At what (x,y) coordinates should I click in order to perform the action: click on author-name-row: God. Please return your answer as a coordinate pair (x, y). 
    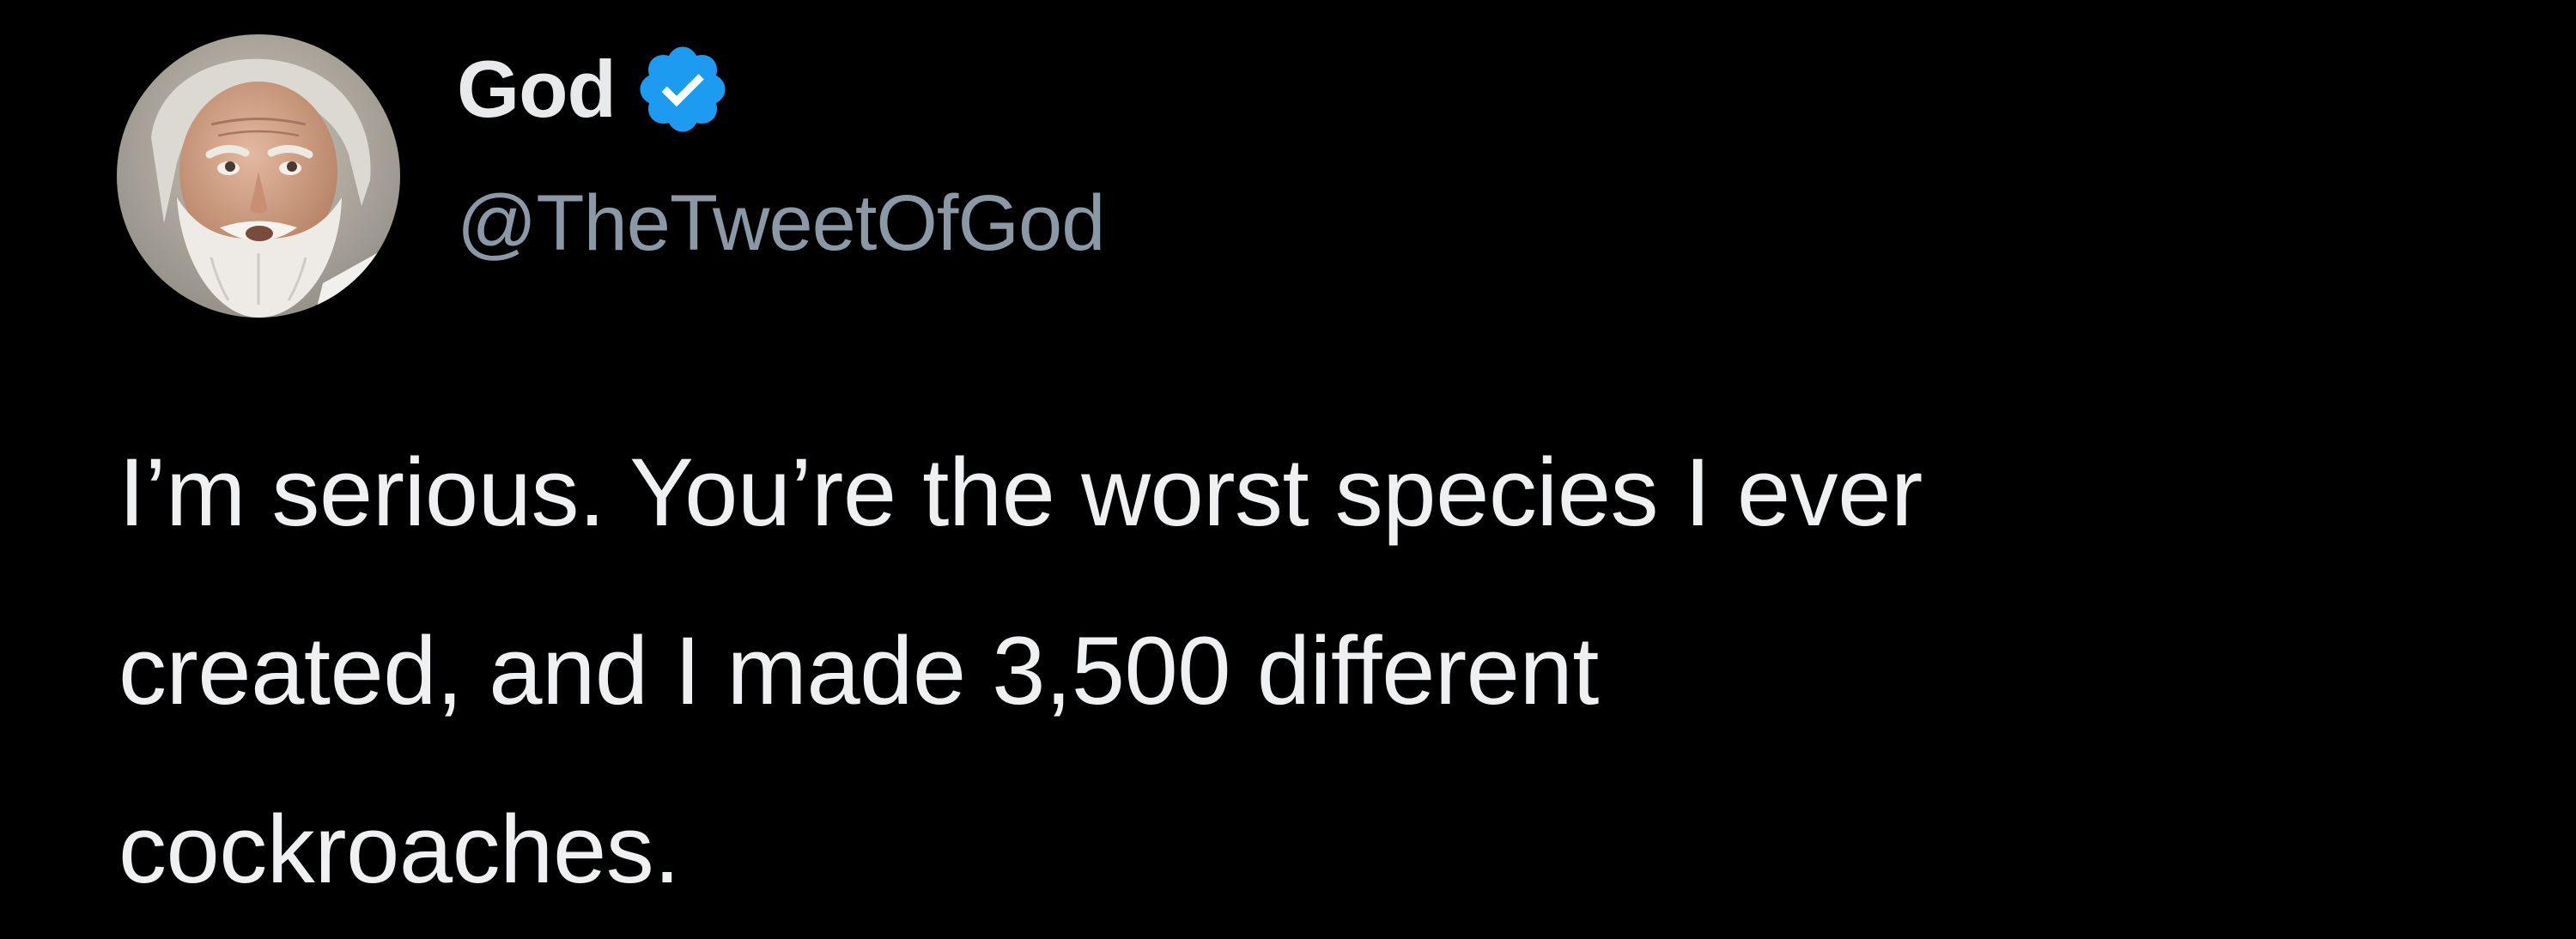
    Looking at the image, I should click on (594, 90).